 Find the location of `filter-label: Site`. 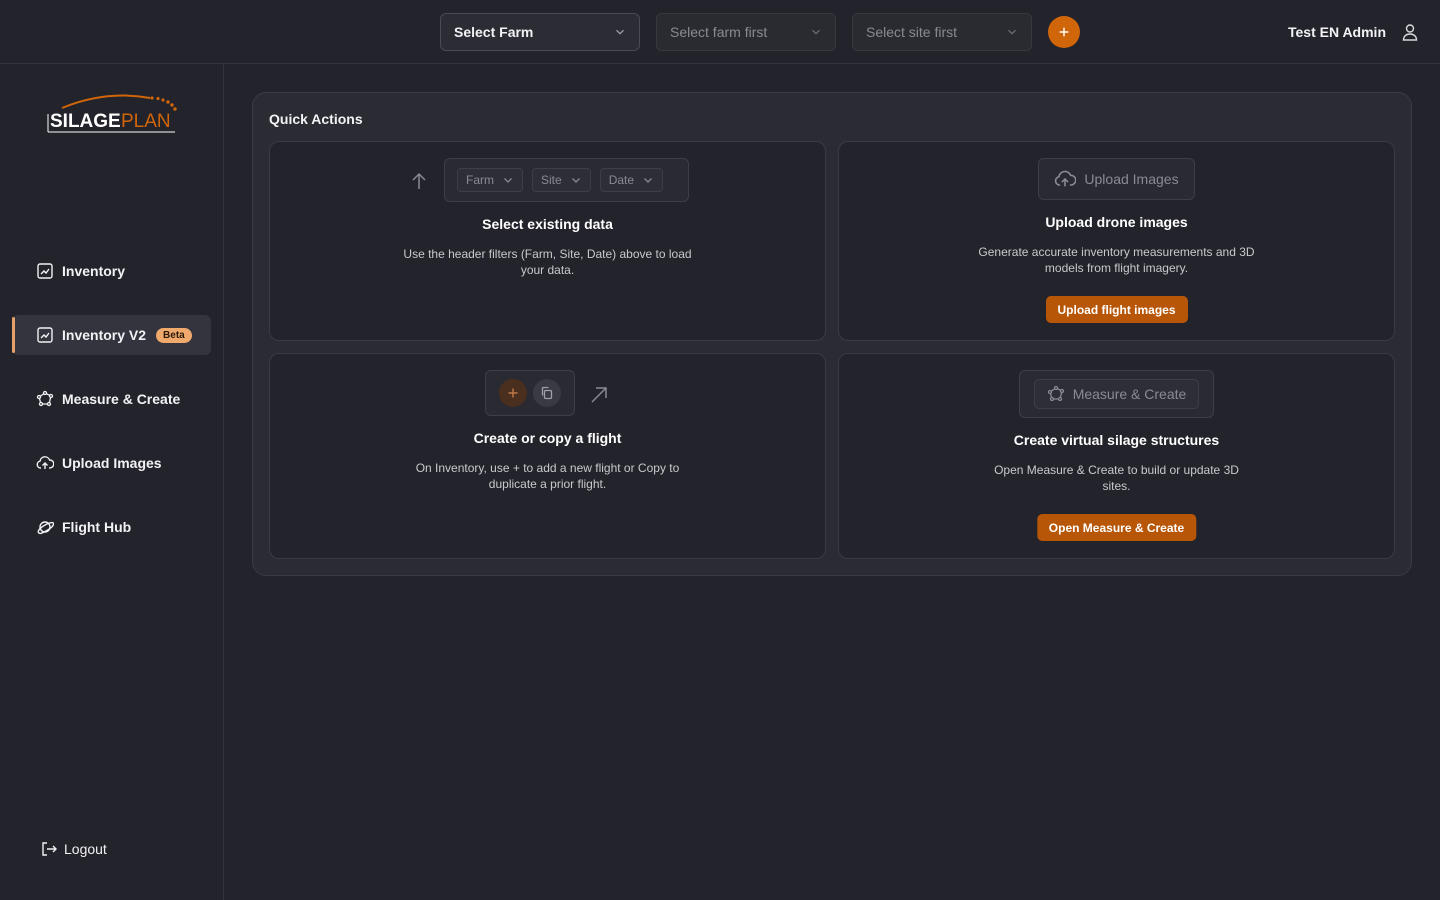

filter-label: Site is located at coordinates (551, 180).